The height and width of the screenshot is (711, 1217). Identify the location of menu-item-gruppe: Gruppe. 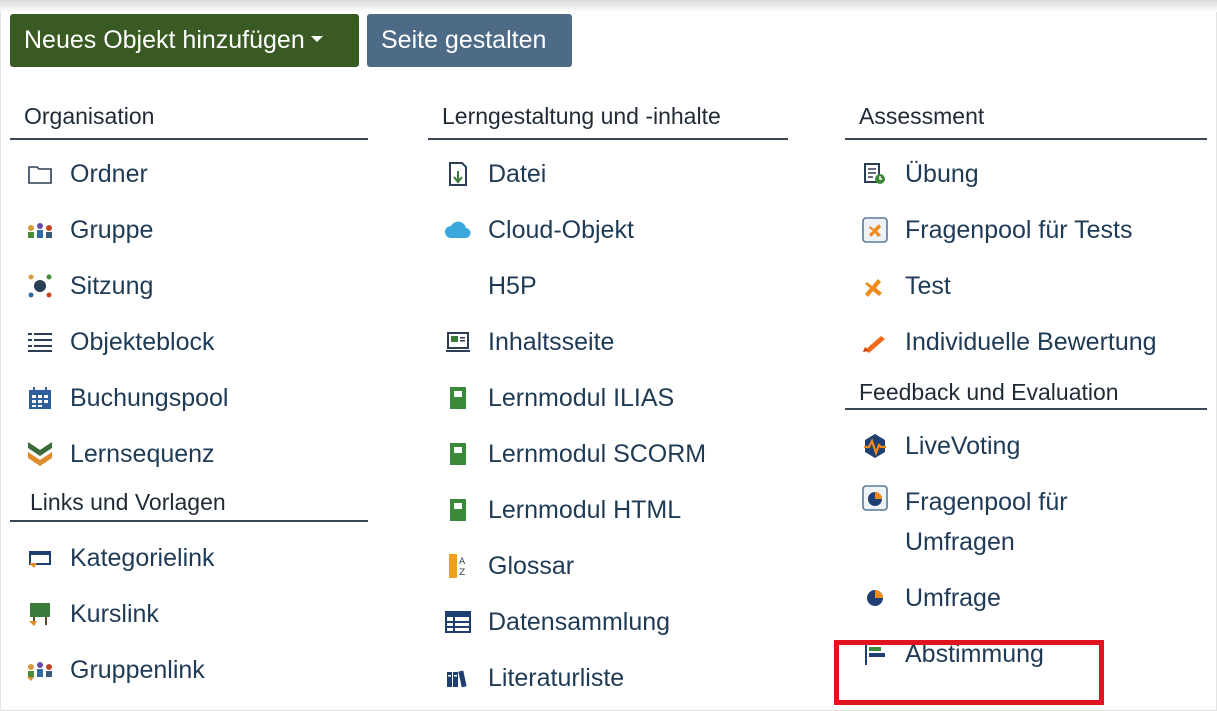
(189, 230).